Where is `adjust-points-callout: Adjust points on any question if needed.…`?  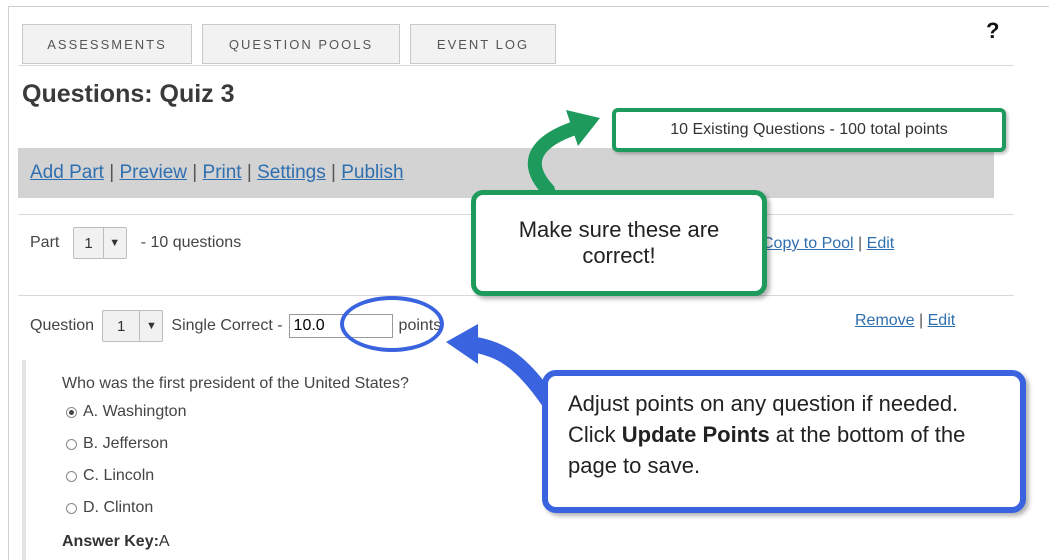
adjust-points-callout: Adjust points on any question if needed.… is located at coordinates (784, 441).